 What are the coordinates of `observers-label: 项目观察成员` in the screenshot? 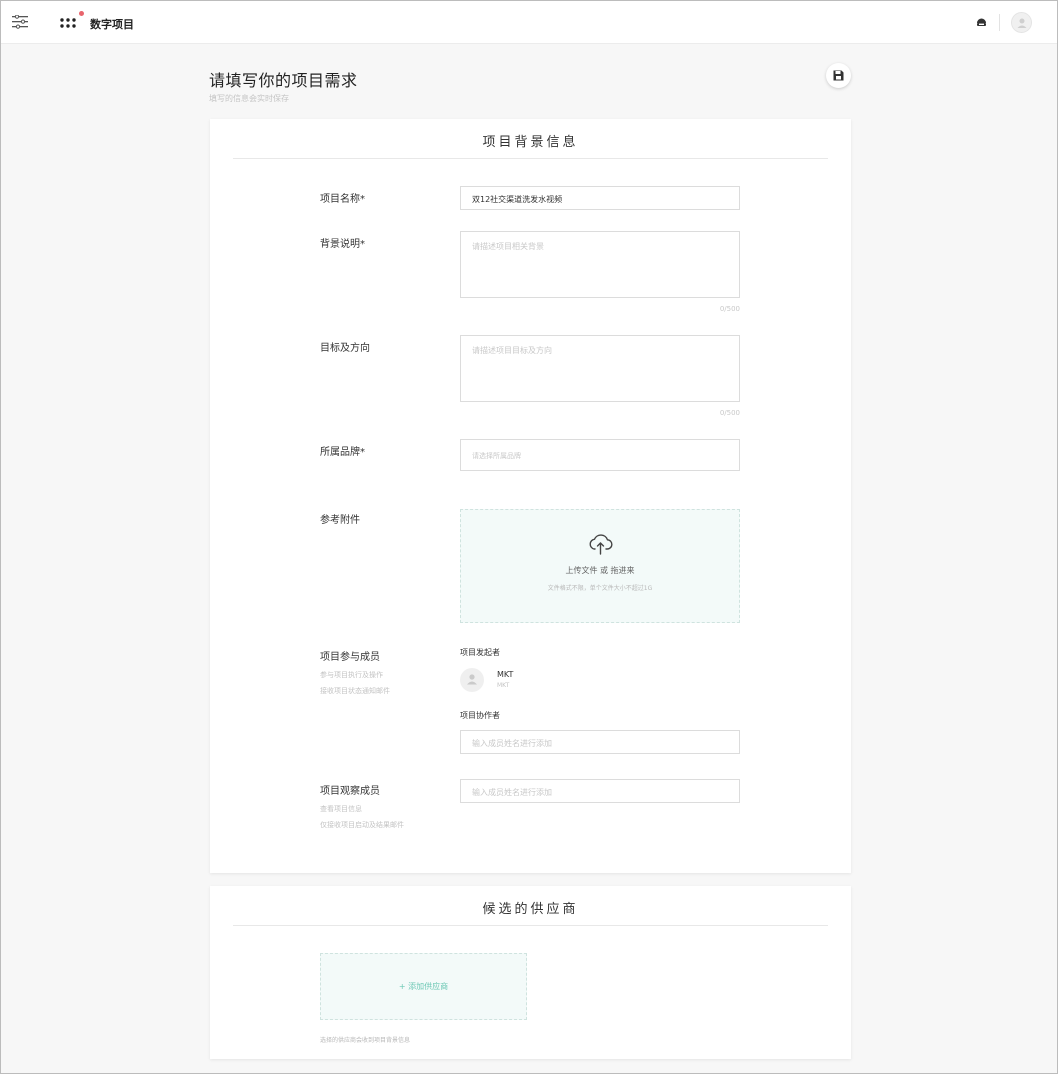 It's located at (350, 791).